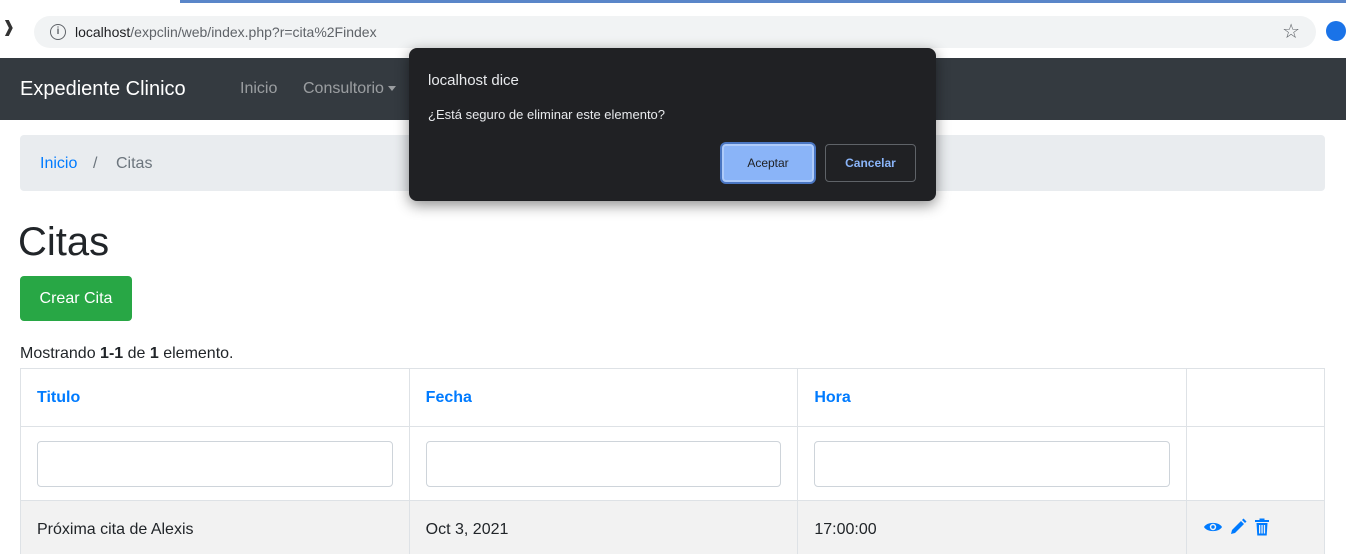 Image resolution: width=1346 pixels, height=554 pixels. Describe the element at coordinates (992, 527) in the screenshot. I see `cell-hora: 17:00:00` at that location.